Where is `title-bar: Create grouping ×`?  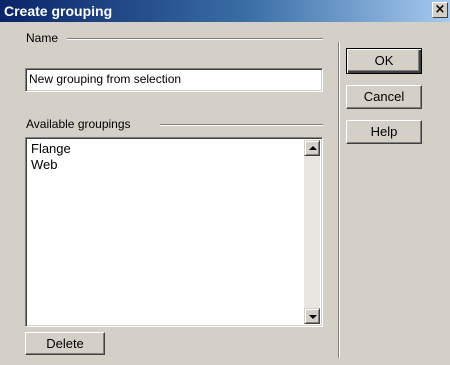 title-bar: Create grouping × is located at coordinates (225, 11).